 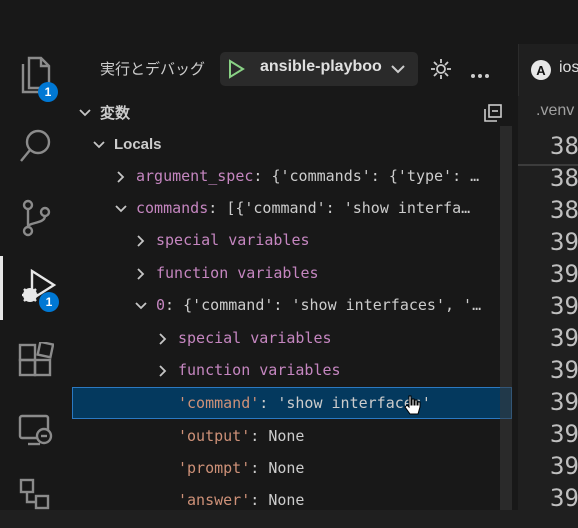 What do you see at coordinates (413, 407) in the screenshot?
I see `mouse-cursor-icon` at bounding box center [413, 407].